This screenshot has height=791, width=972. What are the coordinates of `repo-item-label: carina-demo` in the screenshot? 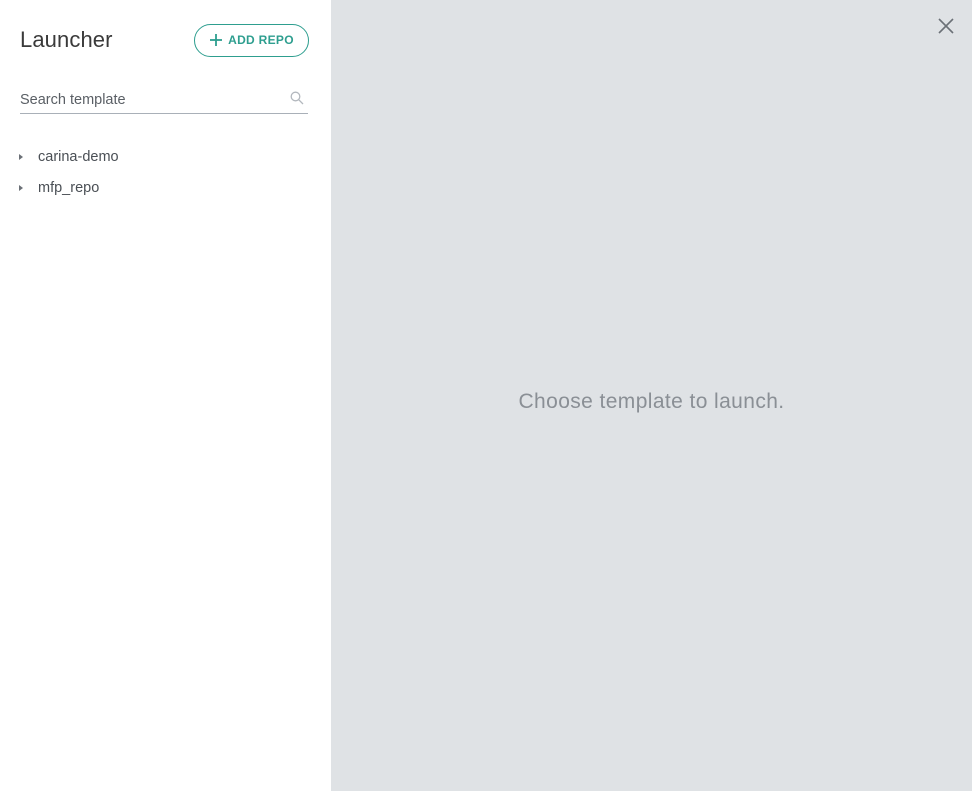 It's located at (78, 156).